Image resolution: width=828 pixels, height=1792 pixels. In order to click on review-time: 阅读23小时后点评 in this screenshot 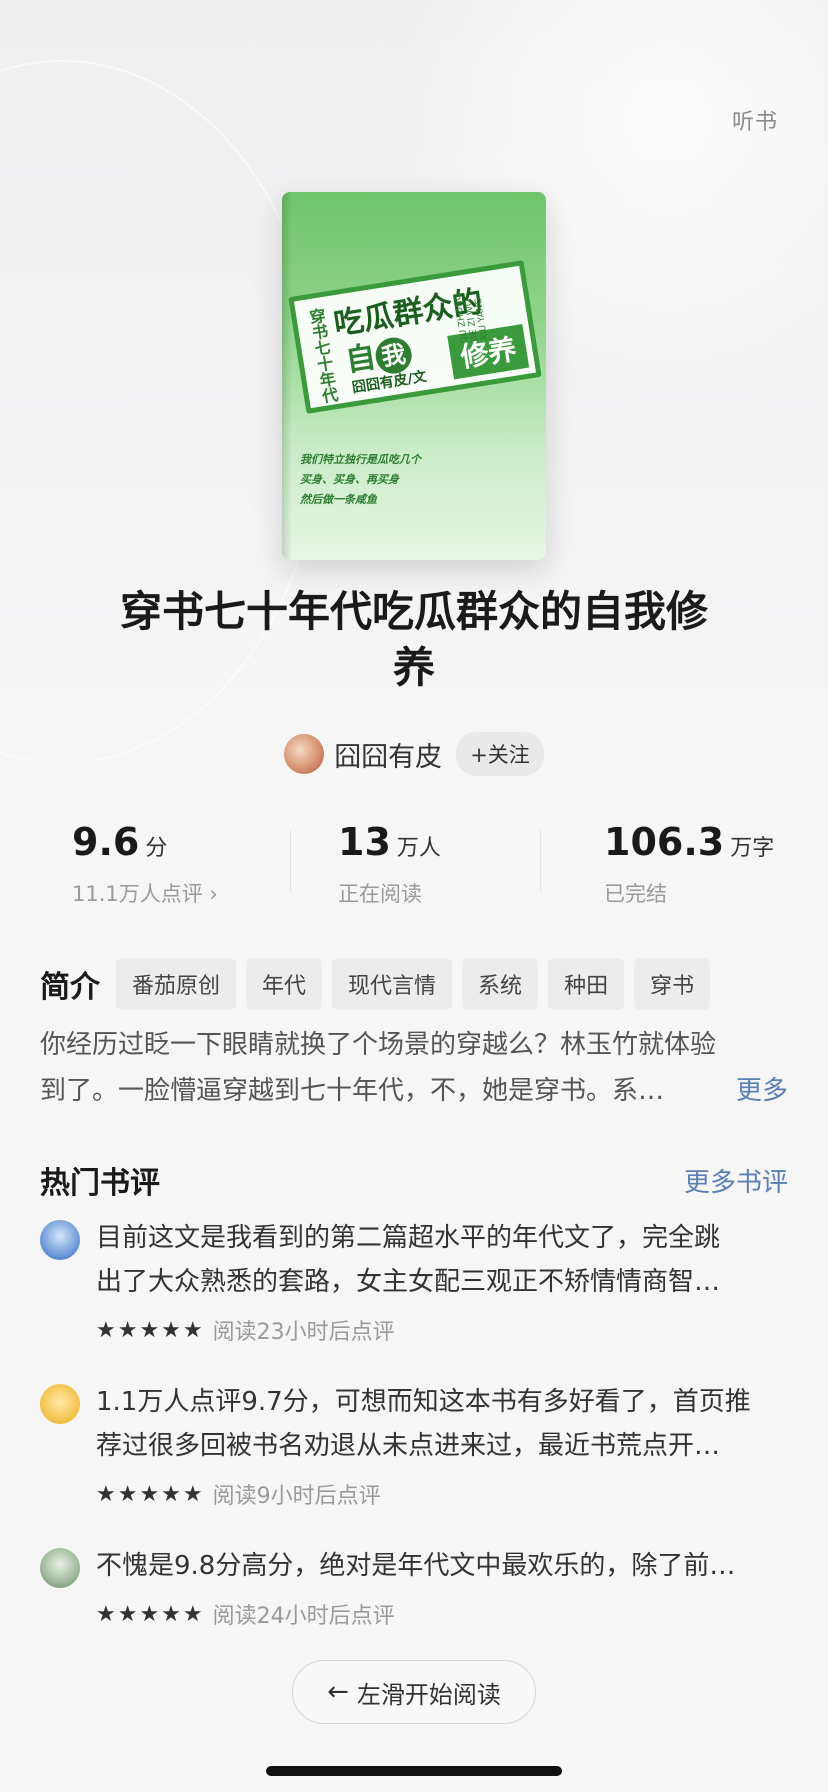, I will do `click(303, 1332)`.